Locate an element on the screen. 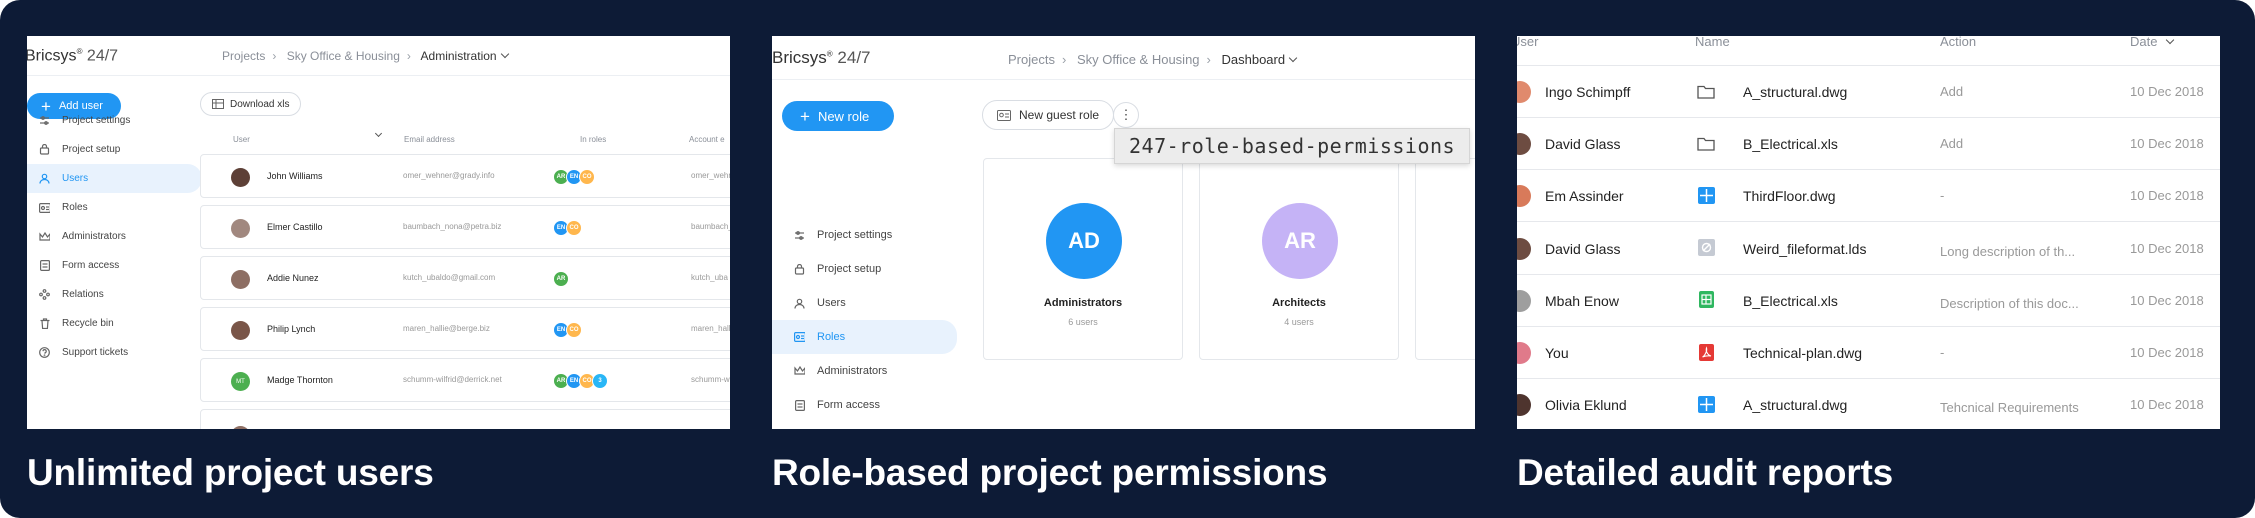 Image resolution: width=2255 pixels, height=518 pixels. audit-user: You is located at coordinates (1557, 353).